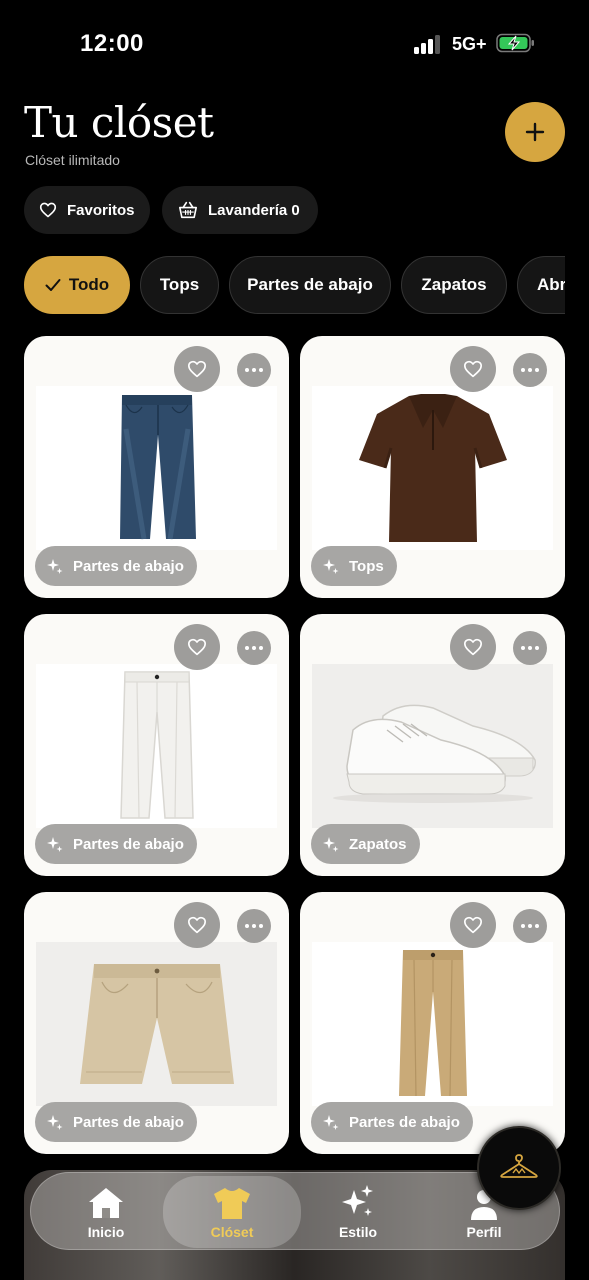 The width and height of the screenshot is (589, 1280). I want to click on category-tag: Zapatos, so click(365, 844).